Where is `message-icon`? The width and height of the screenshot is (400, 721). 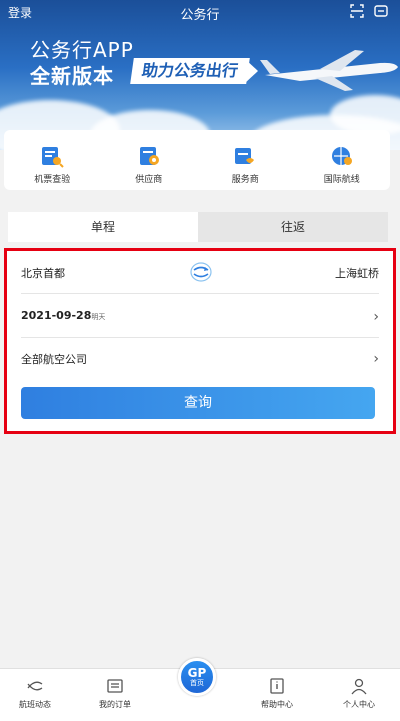
message-icon is located at coordinates (381, 11).